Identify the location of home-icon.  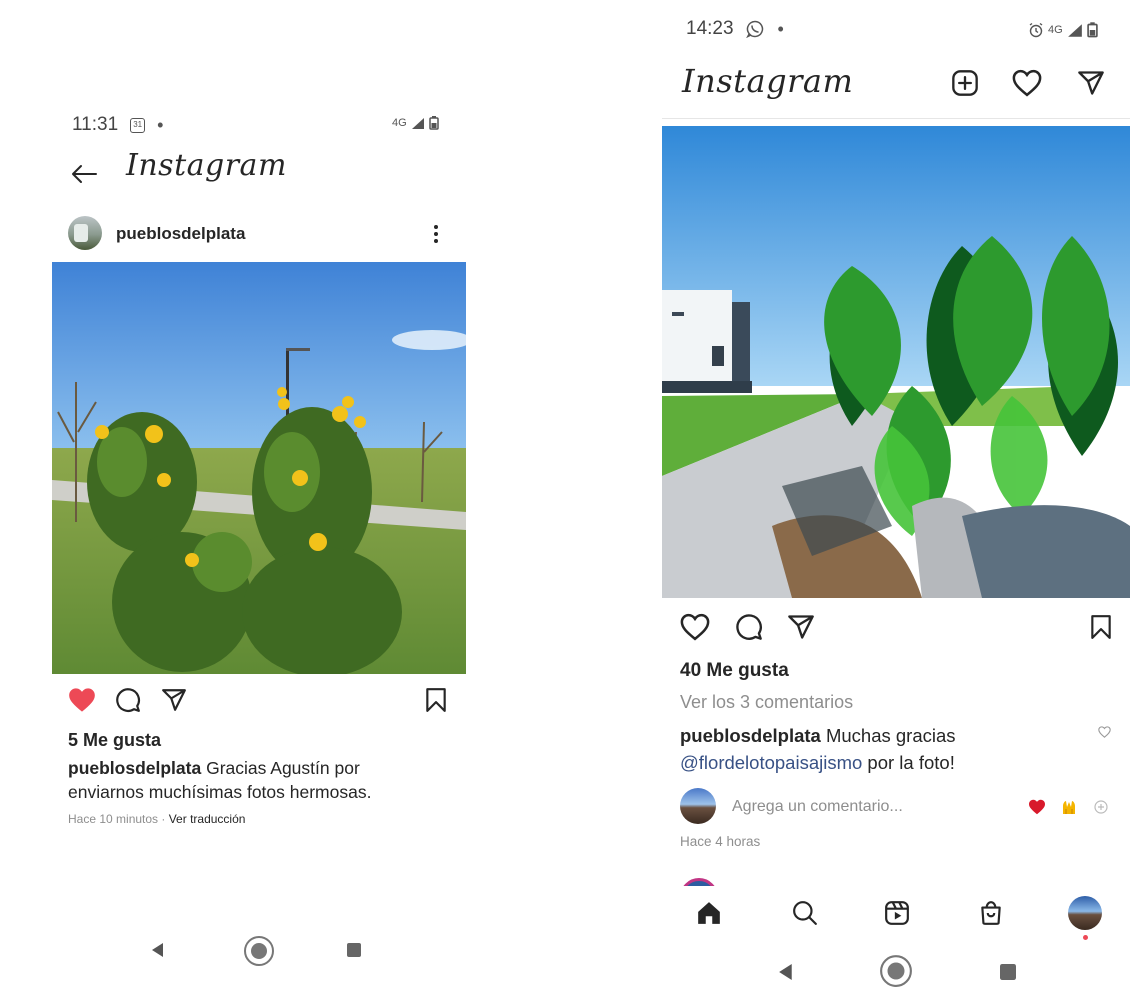
(709, 913).